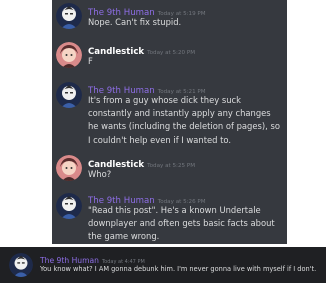 The width and height of the screenshot is (326, 283). What do you see at coordinates (100, 174) in the screenshot?
I see `message-text: Who?` at bounding box center [100, 174].